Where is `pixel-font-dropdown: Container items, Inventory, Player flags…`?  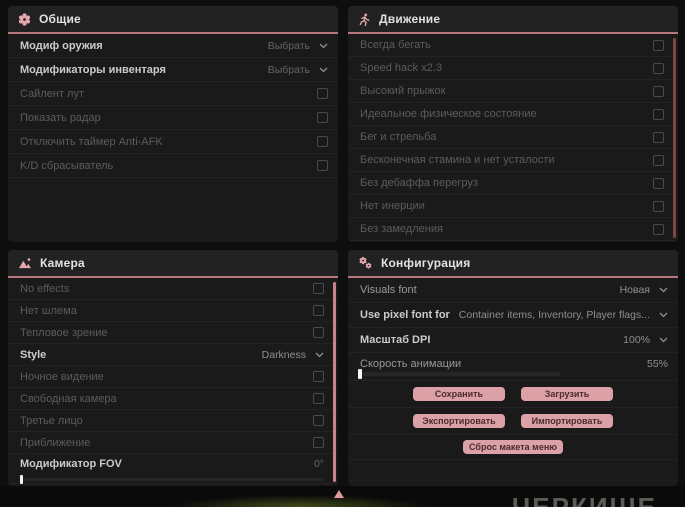
pixel-font-dropdown: Container items, Inventory, Player flags… is located at coordinates (563, 315).